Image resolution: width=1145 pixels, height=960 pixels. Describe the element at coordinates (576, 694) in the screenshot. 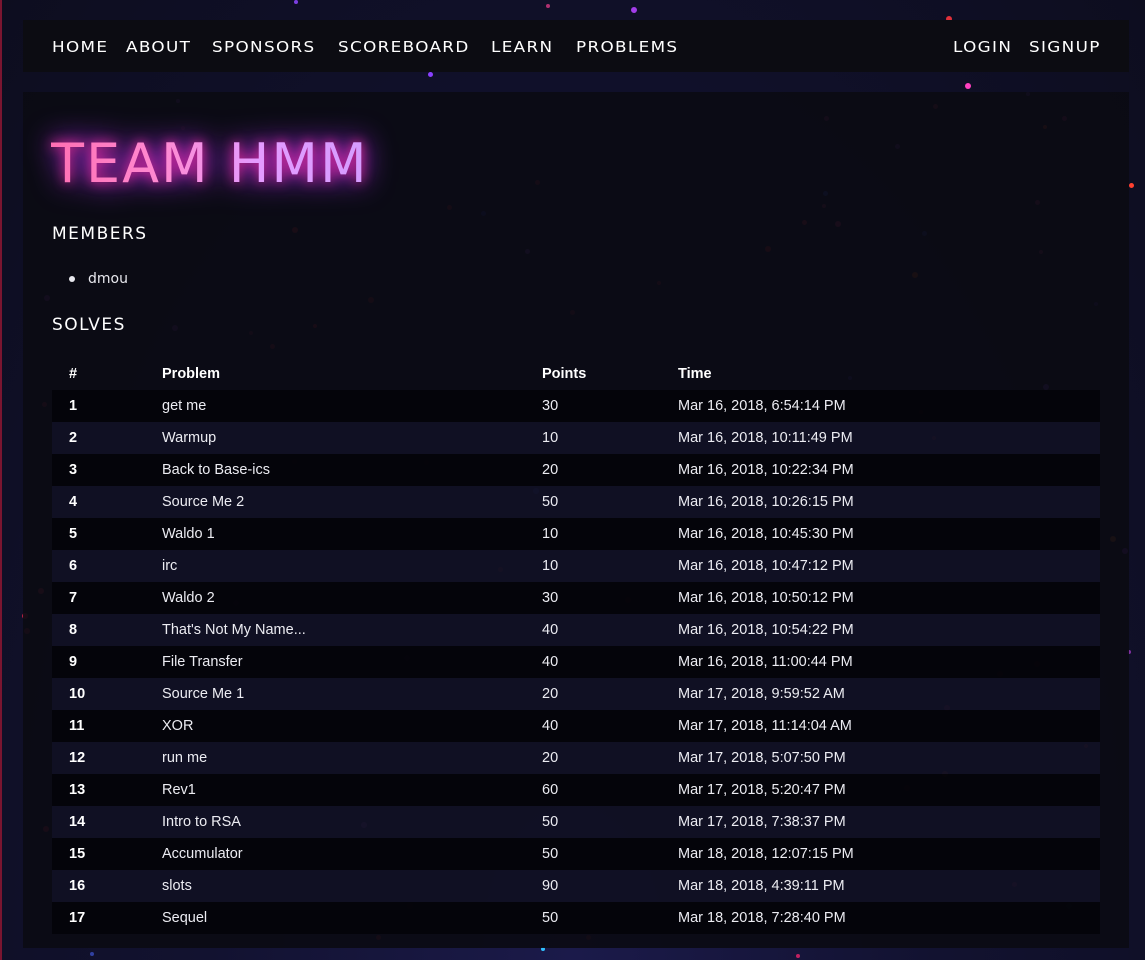

I see `table-row: 10 Source Me 1 20 Mar 17, 2018, 9:59:52 AM` at that location.